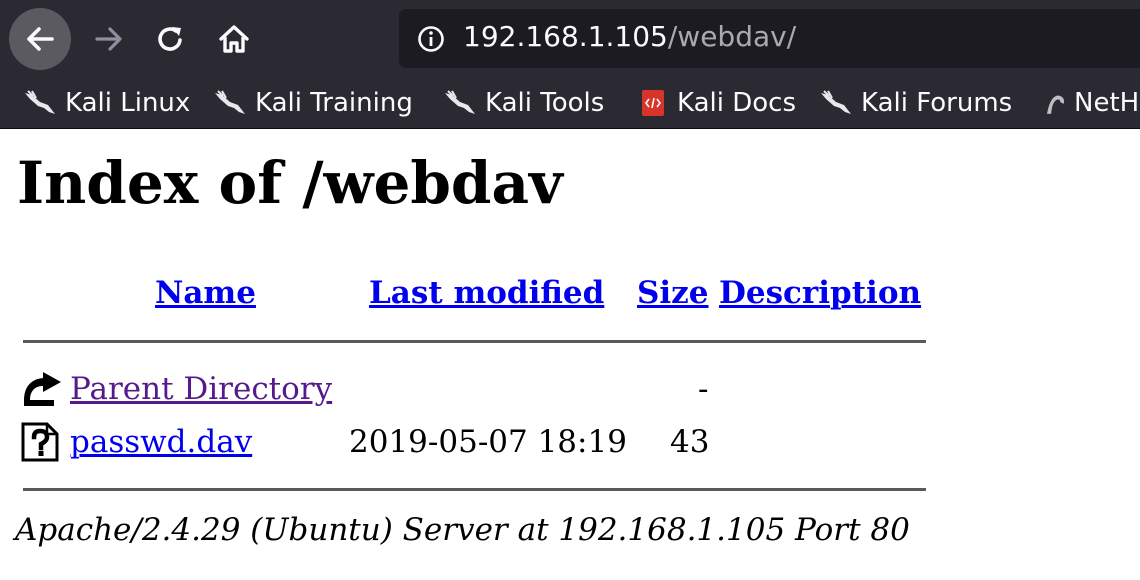  Describe the element at coordinates (290, 183) in the screenshot. I see `page-title: Index of /webdav` at that location.